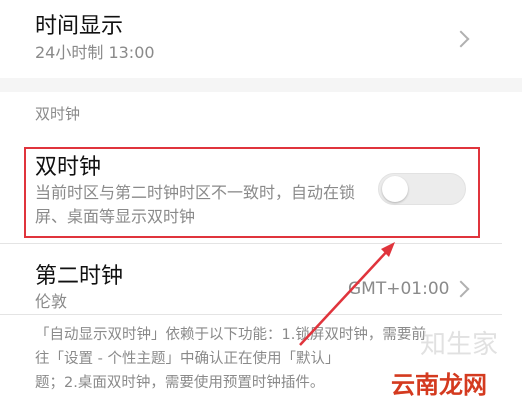  I want to click on watermark-faint: 知生家, so click(459, 345).